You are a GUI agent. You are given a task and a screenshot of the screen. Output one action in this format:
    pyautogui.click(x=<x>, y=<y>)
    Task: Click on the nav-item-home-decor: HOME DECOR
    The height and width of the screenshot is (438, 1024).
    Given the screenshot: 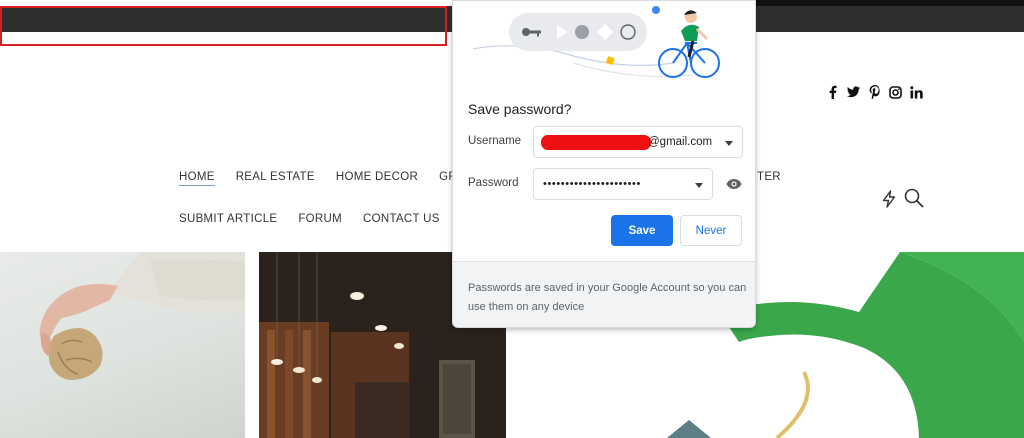 What is the action you would take?
    pyautogui.click(x=377, y=178)
    